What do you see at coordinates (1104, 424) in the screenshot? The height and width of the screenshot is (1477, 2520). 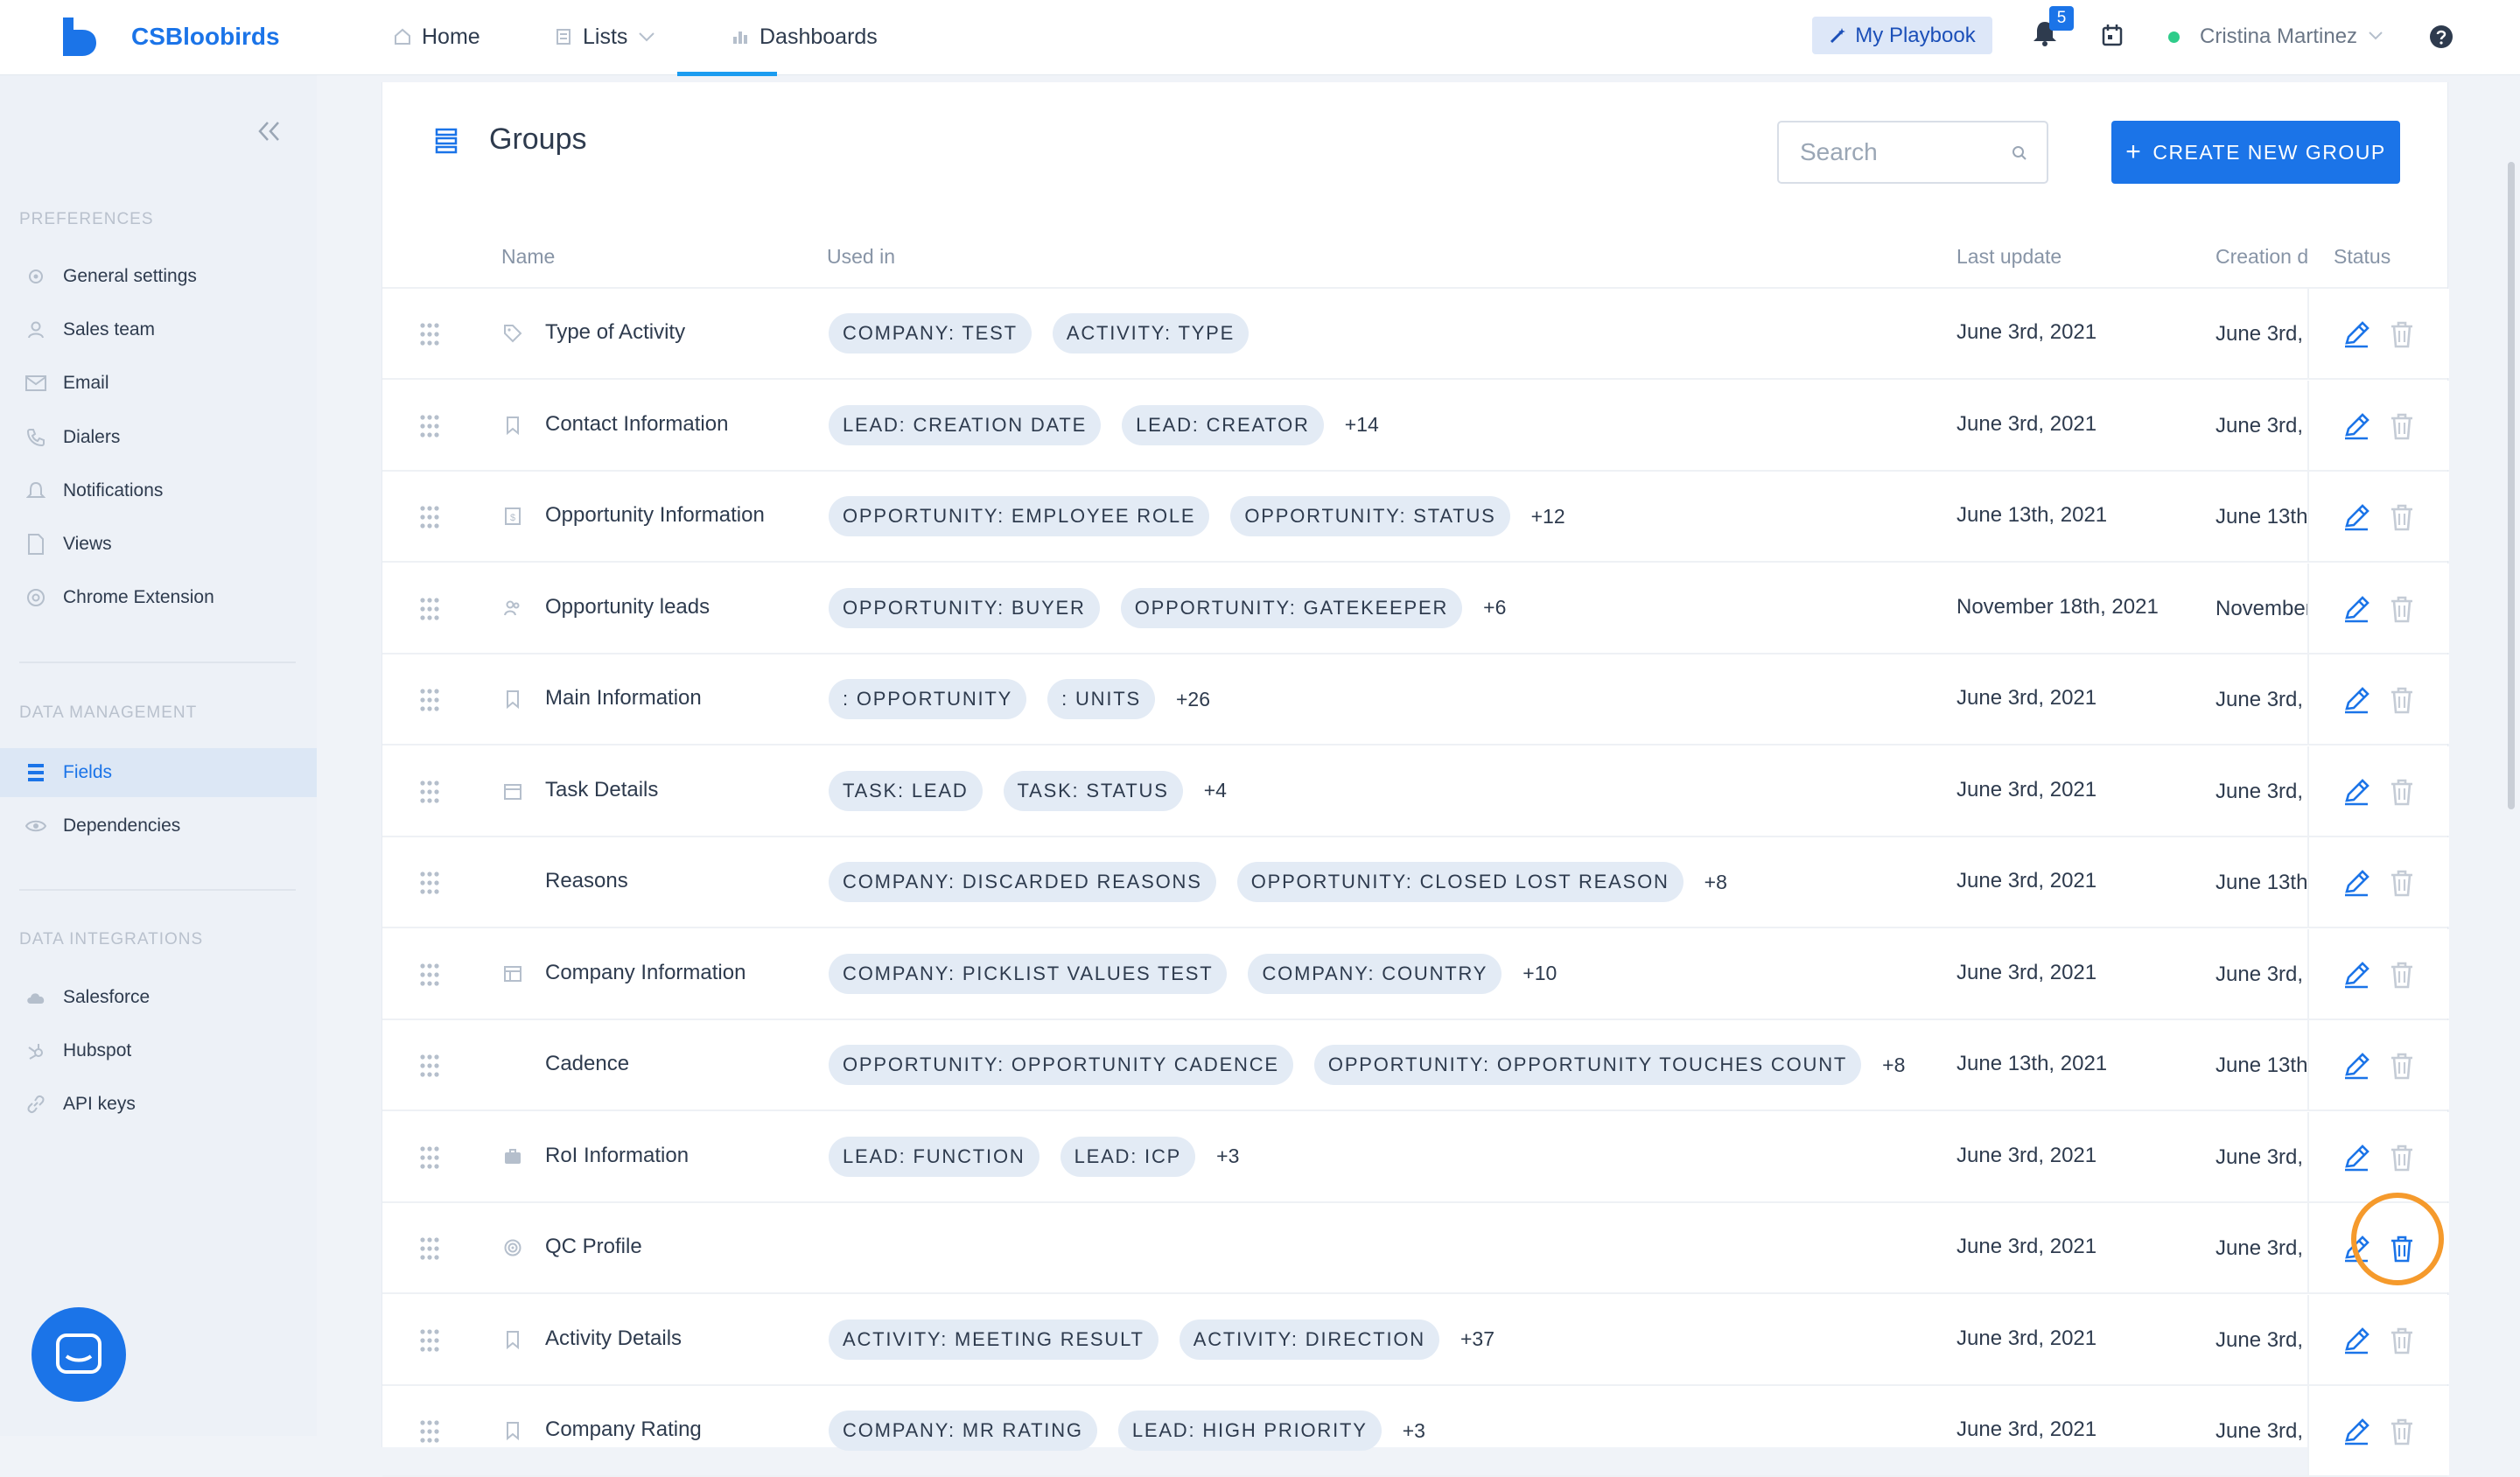 I see `used-in-tags: LEAD: CREATION DATE LEAD: CREATOR +14` at bounding box center [1104, 424].